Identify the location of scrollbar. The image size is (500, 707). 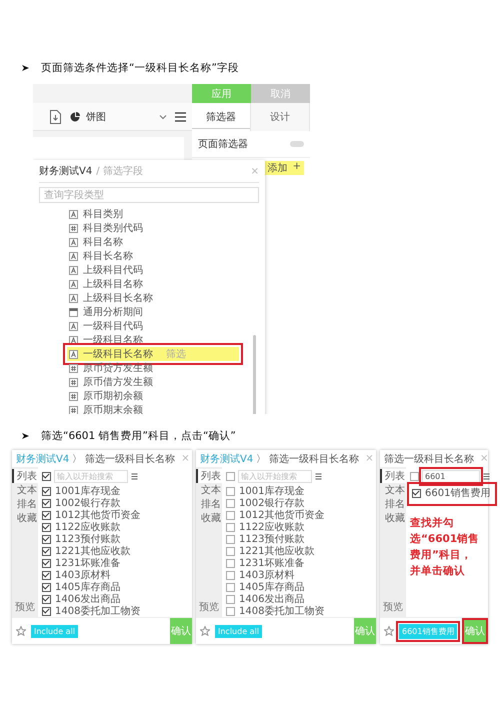
(254, 374).